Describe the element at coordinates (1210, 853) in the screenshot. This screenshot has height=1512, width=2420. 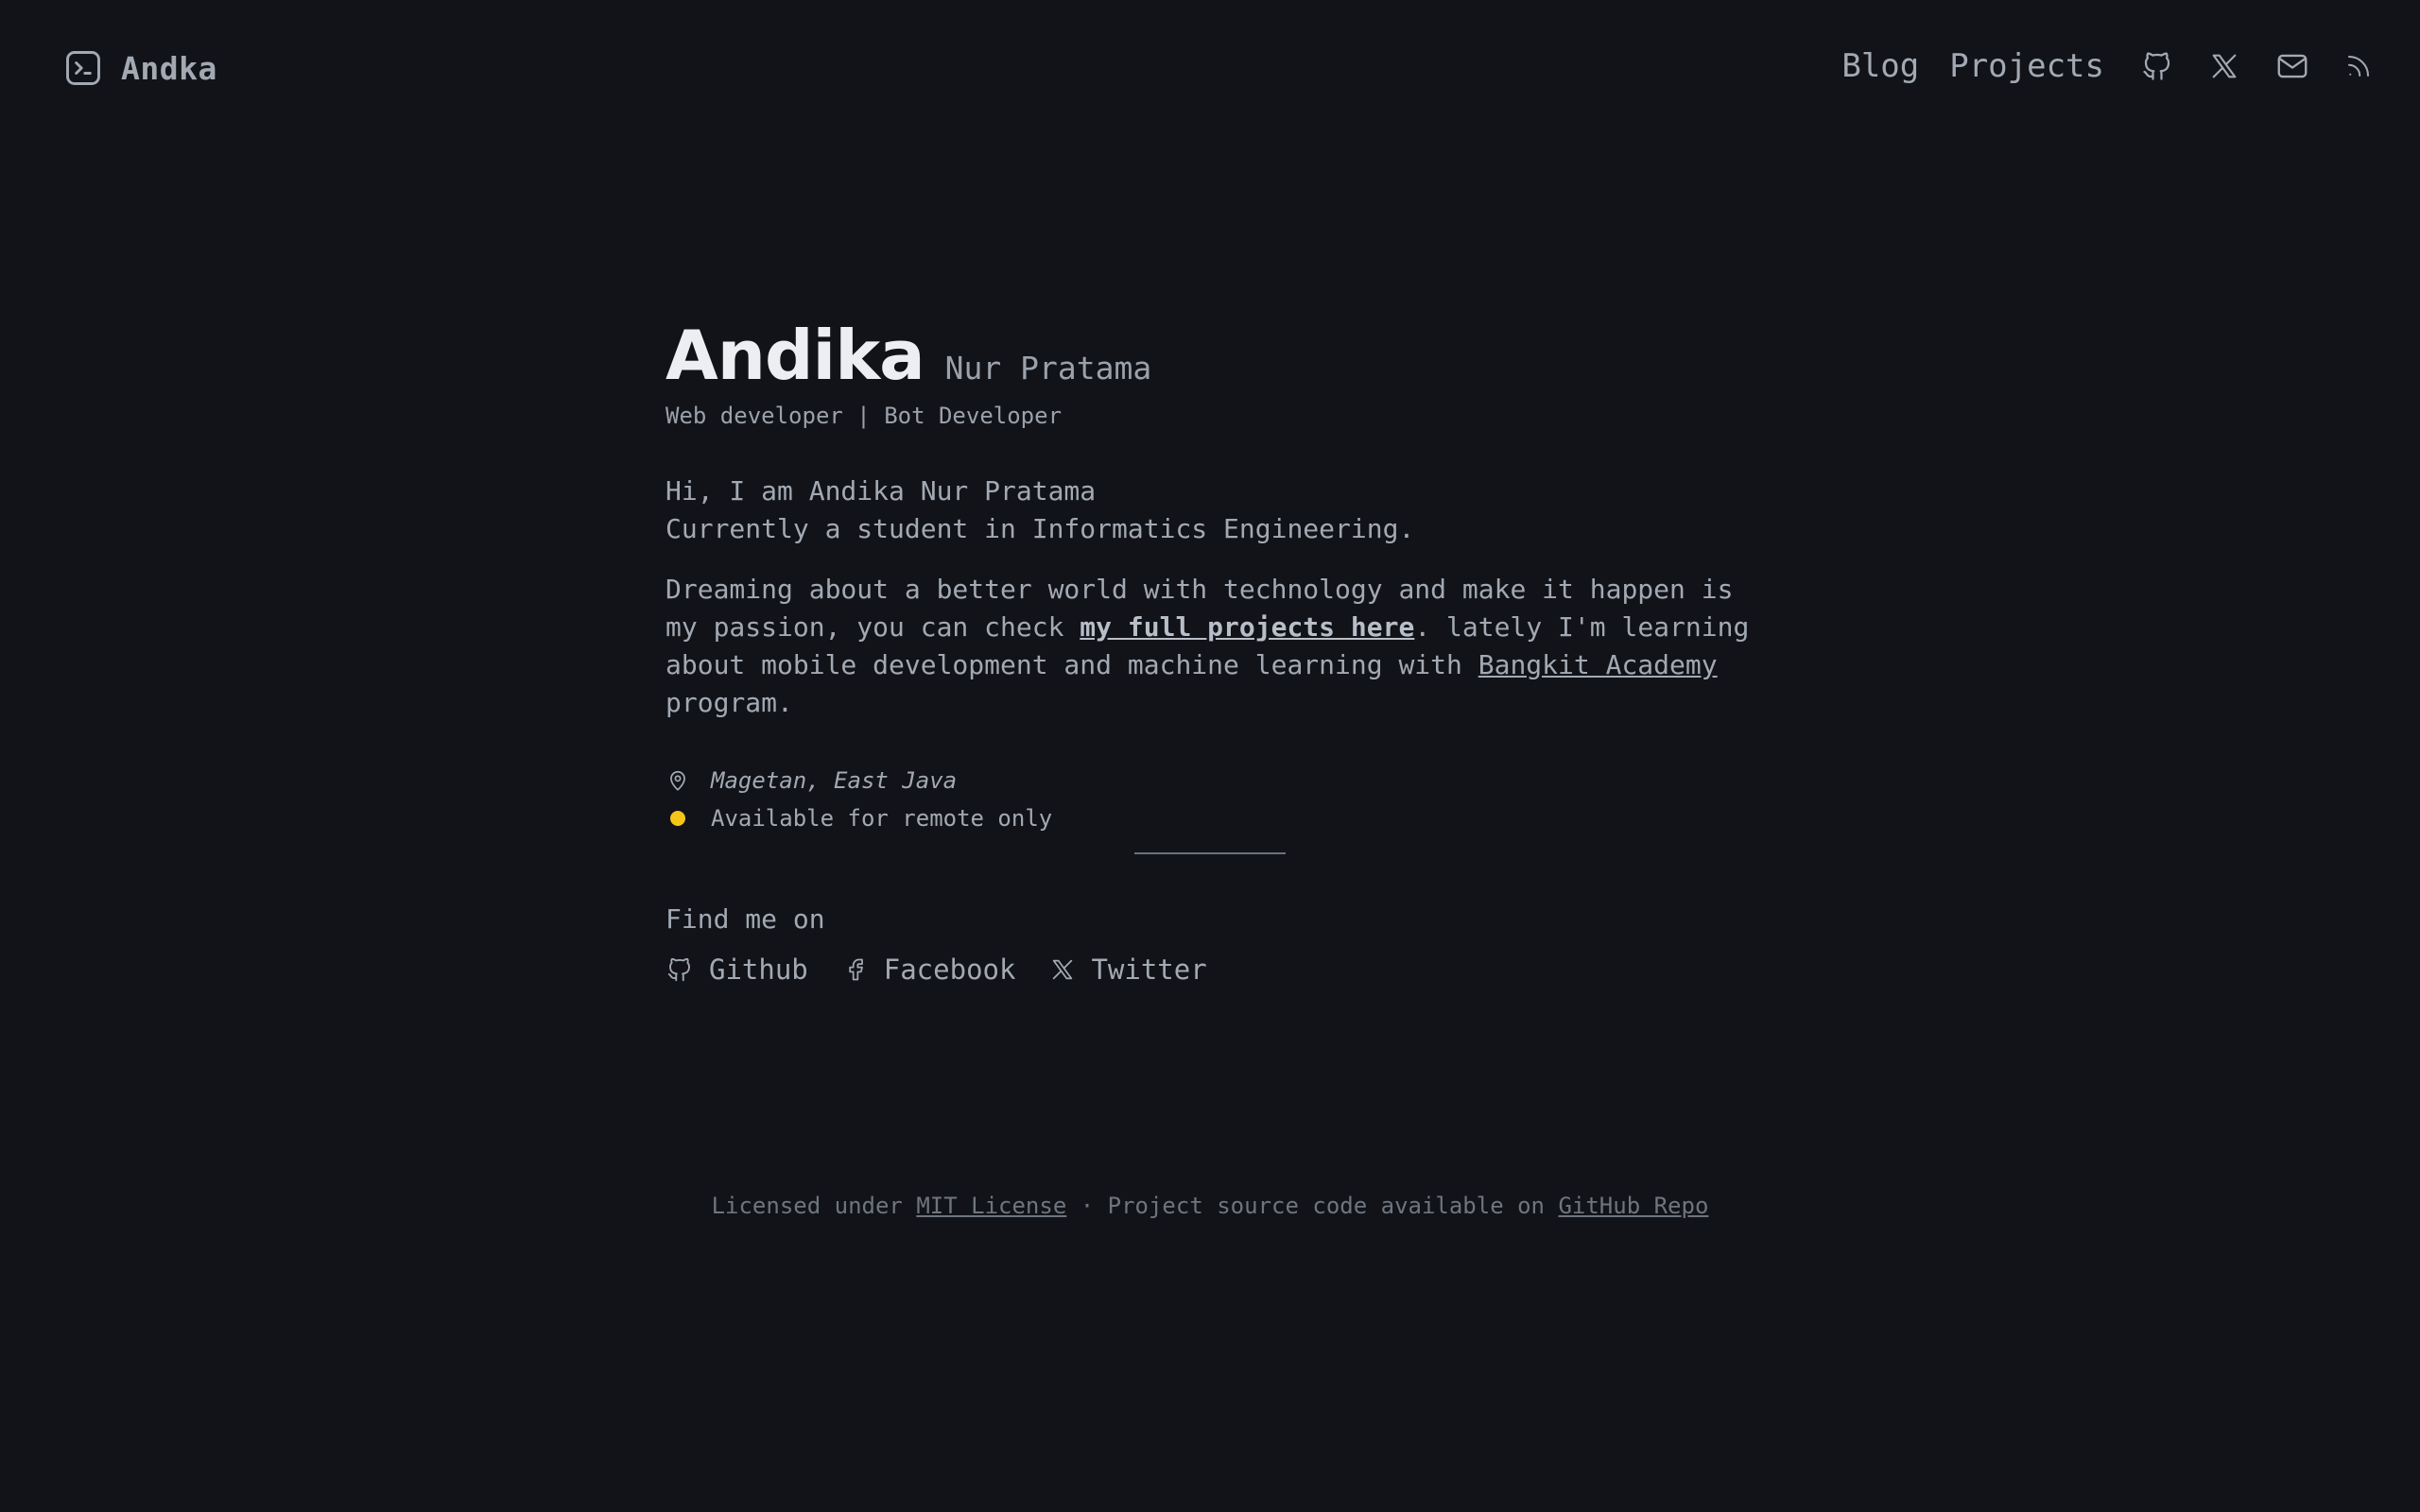
I see `section-divider` at that location.